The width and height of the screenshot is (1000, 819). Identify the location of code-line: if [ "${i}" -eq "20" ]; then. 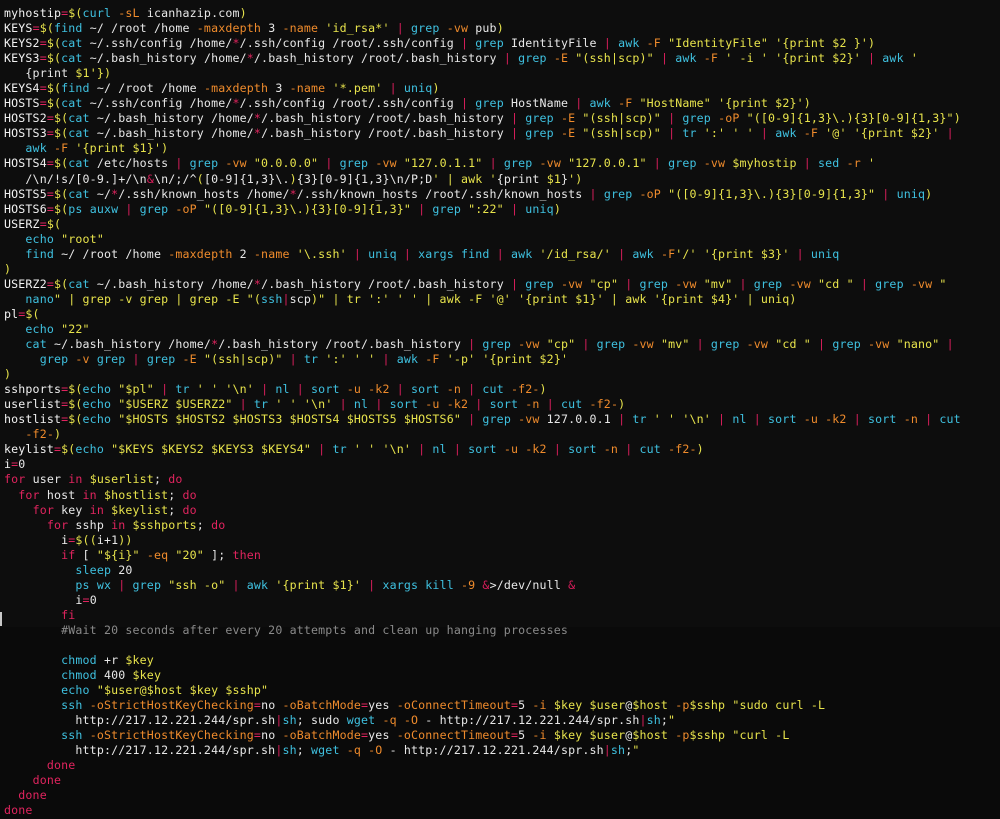
(161, 554).